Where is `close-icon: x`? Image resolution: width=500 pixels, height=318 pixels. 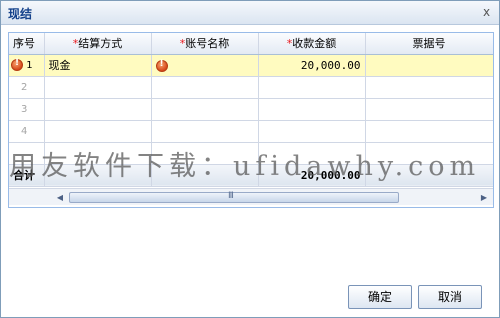
close-icon: x is located at coordinates (486, 12).